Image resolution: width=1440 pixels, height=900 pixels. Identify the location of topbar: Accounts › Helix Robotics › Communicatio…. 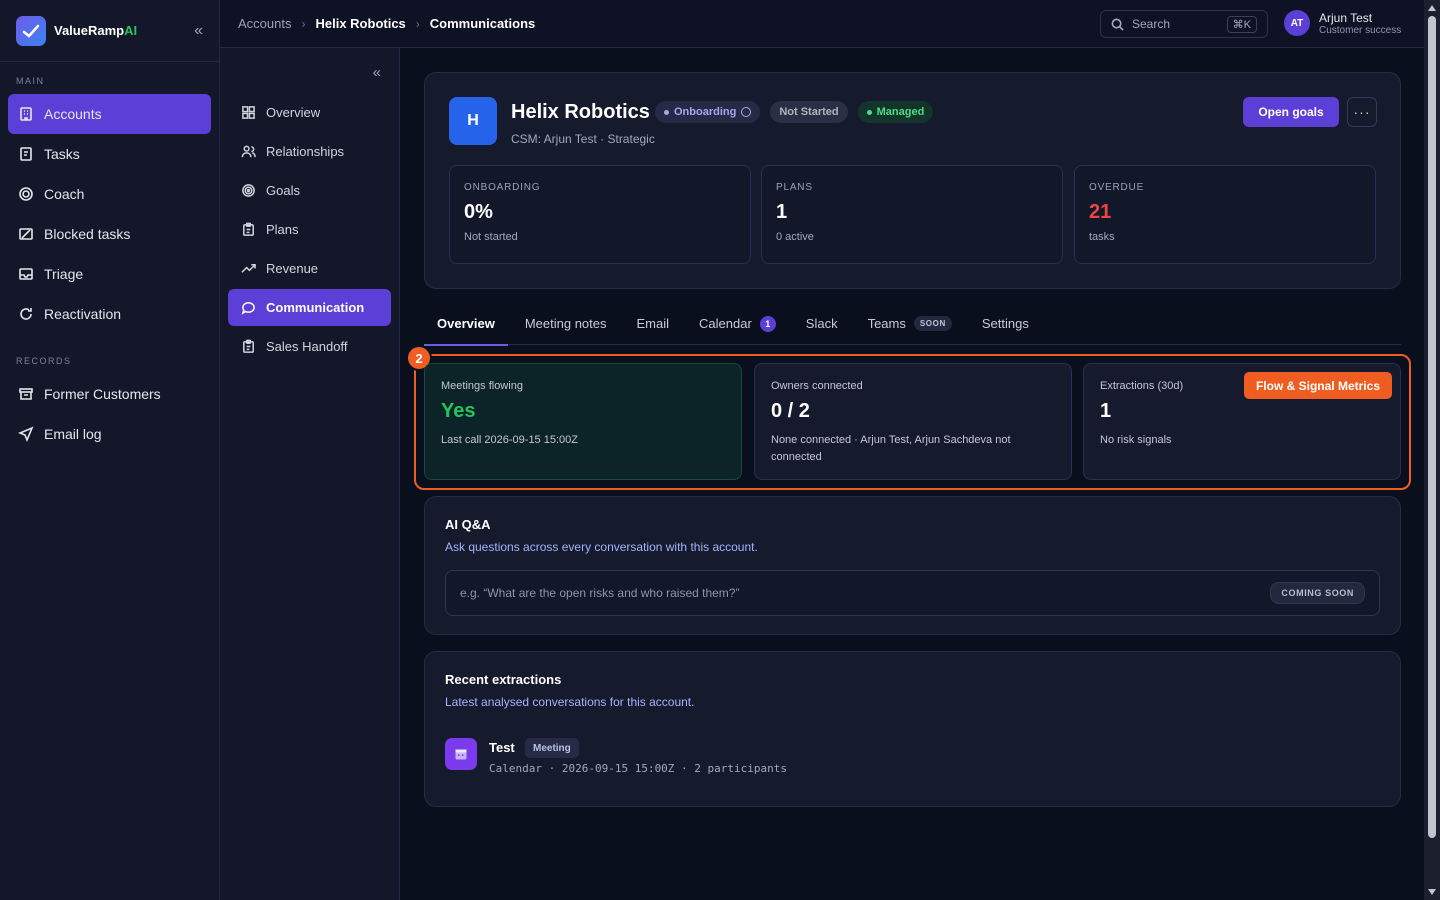
(822, 24).